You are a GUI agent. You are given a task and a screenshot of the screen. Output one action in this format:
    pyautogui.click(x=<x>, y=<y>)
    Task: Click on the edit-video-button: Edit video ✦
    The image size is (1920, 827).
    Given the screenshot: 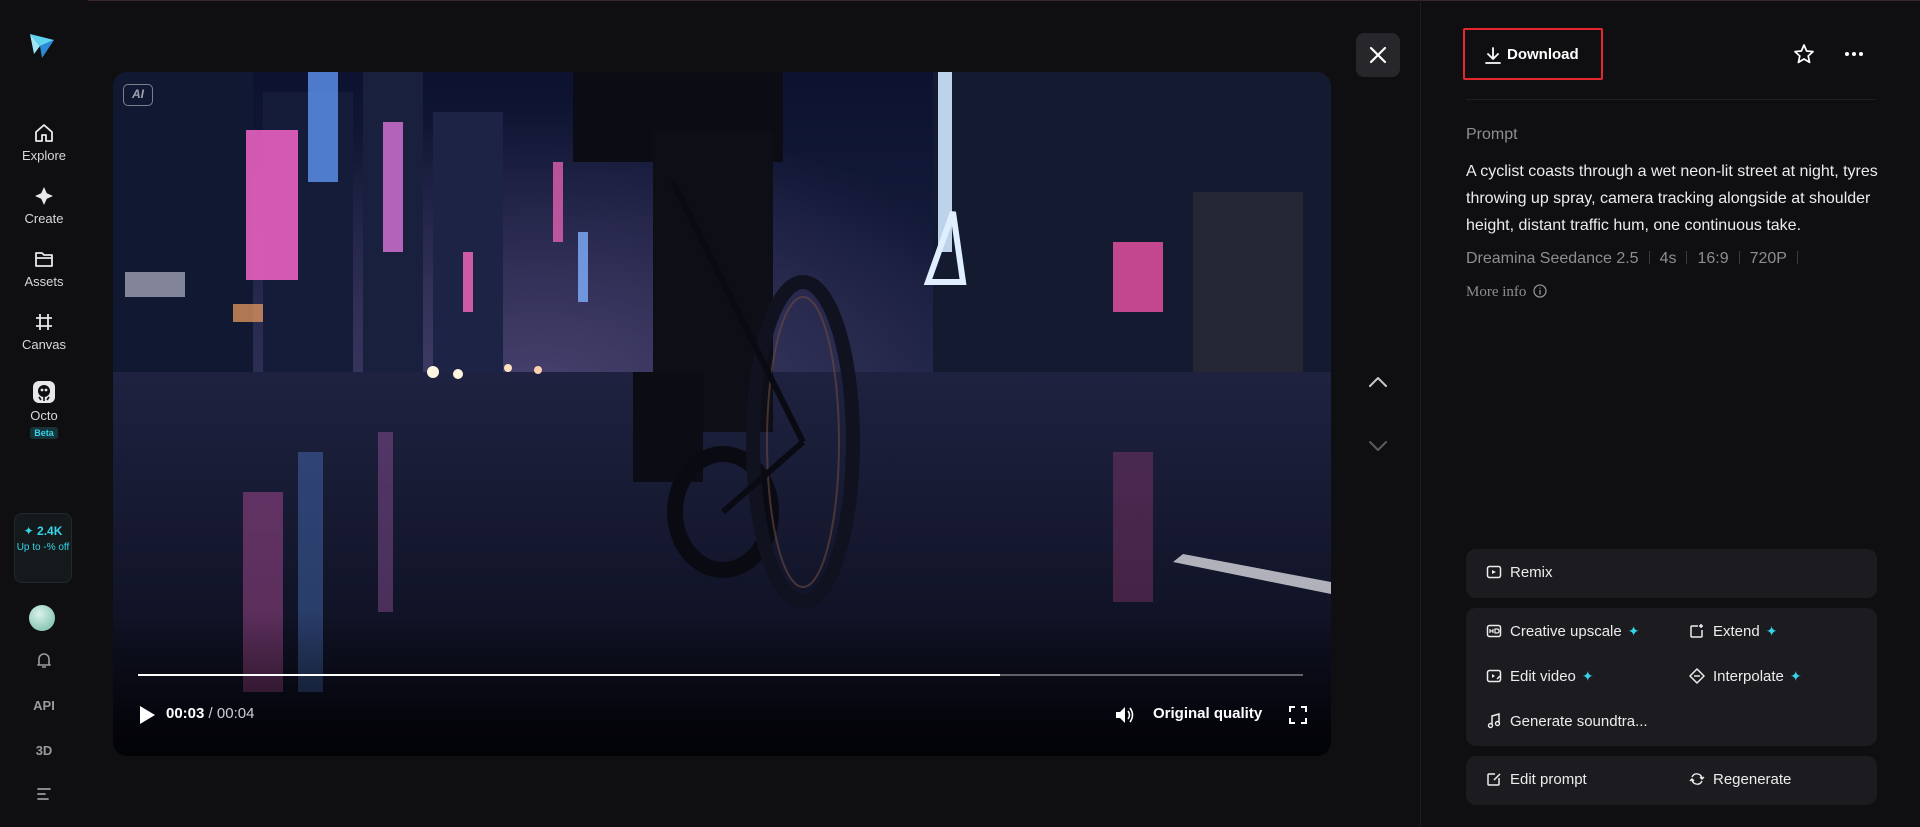 What is the action you would take?
    pyautogui.click(x=1540, y=676)
    